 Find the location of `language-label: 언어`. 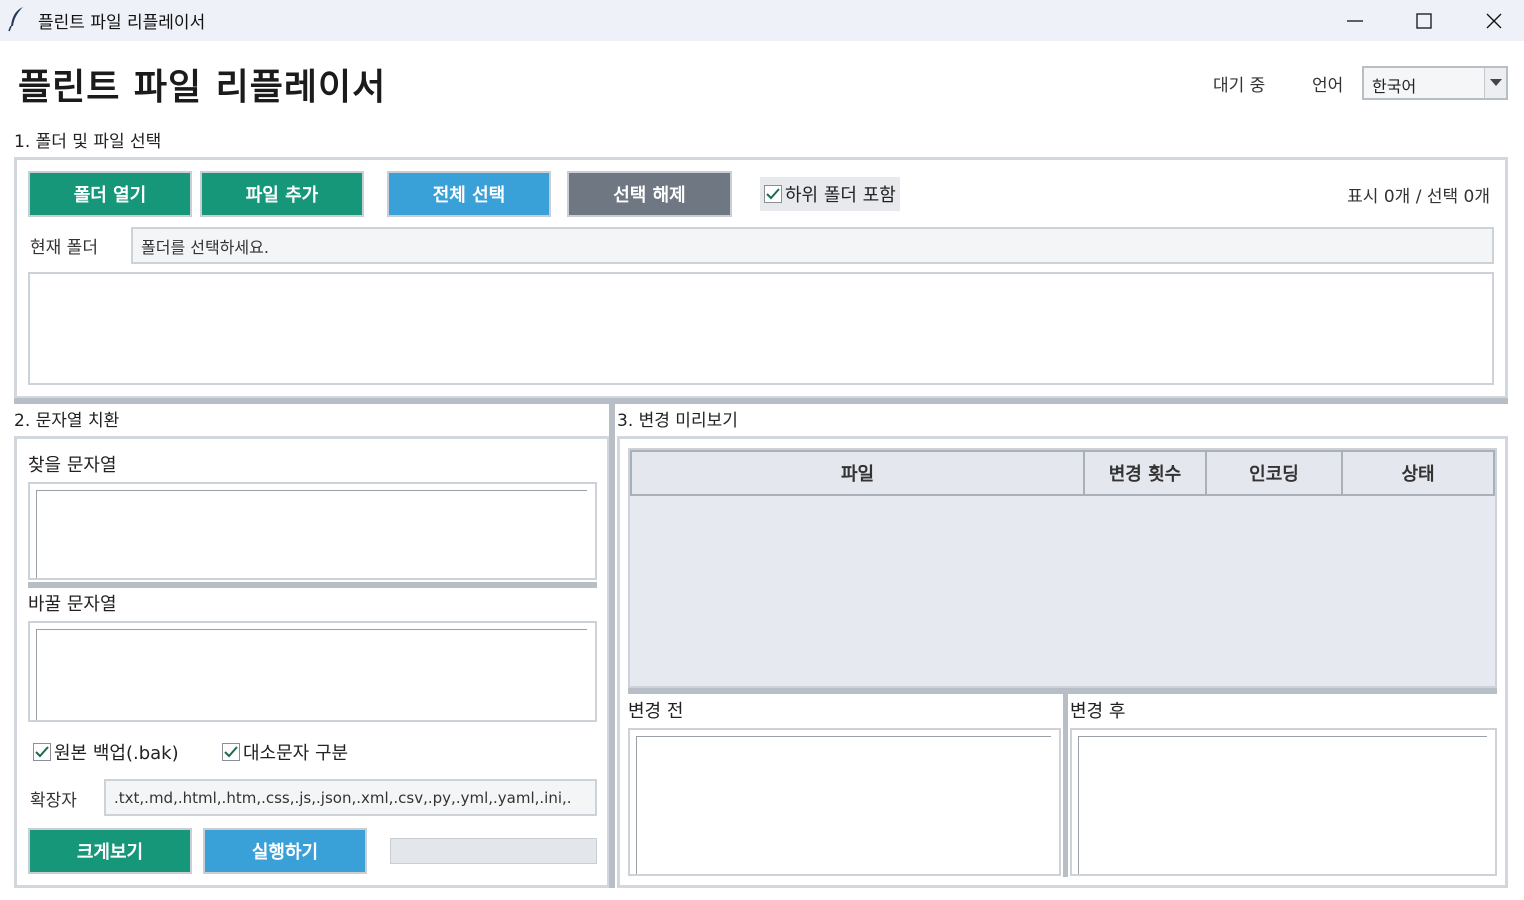

language-label: 언어 is located at coordinates (1328, 86).